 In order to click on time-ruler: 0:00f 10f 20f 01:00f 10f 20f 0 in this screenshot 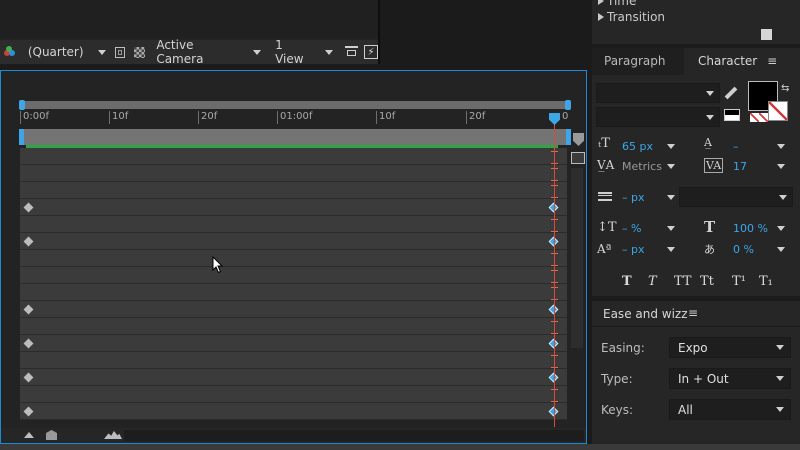, I will do `click(295, 118)`.